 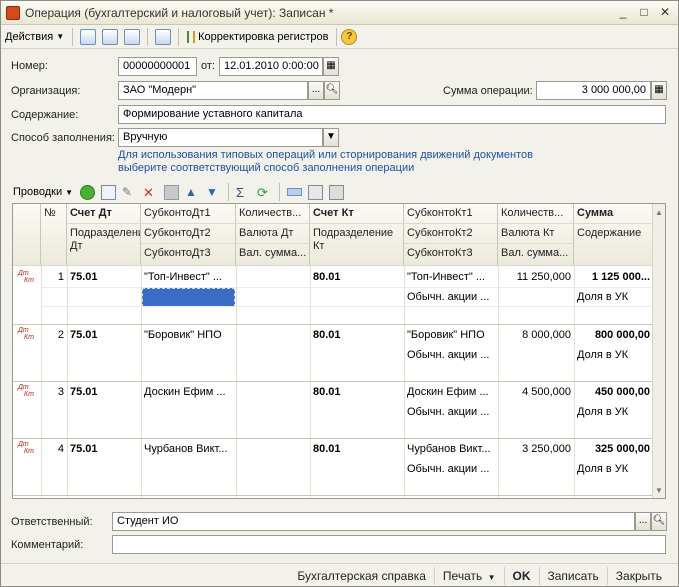 I want to click on entries-menu-button: Проводки ▼, so click(x=45, y=192).